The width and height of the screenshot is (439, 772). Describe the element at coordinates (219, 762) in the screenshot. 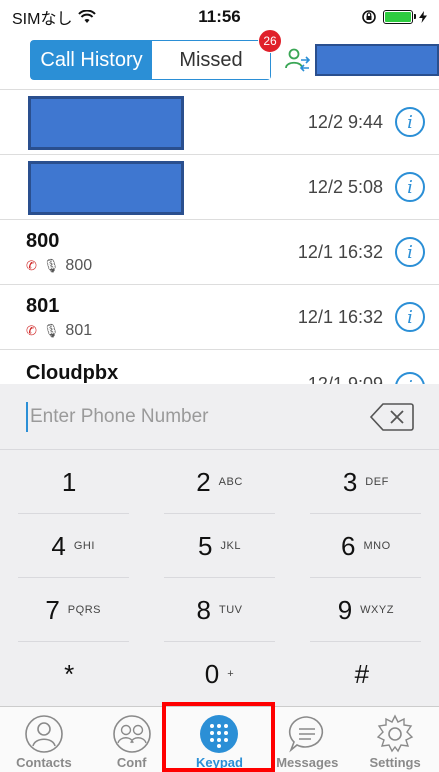

I see `tab-label: Keypad` at that location.